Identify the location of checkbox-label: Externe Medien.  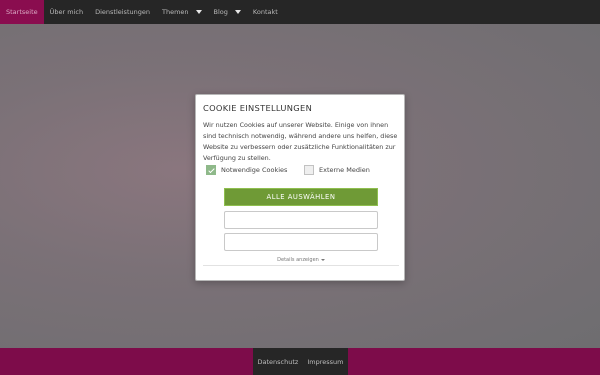
(344, 170).